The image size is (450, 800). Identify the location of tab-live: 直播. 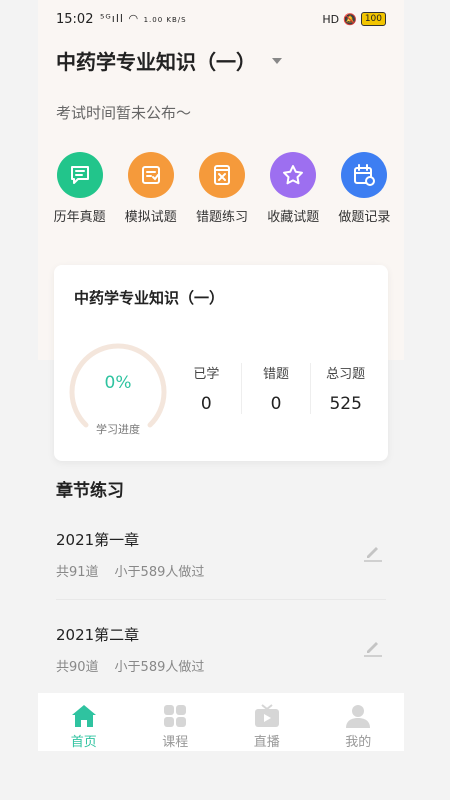
(267, 722).